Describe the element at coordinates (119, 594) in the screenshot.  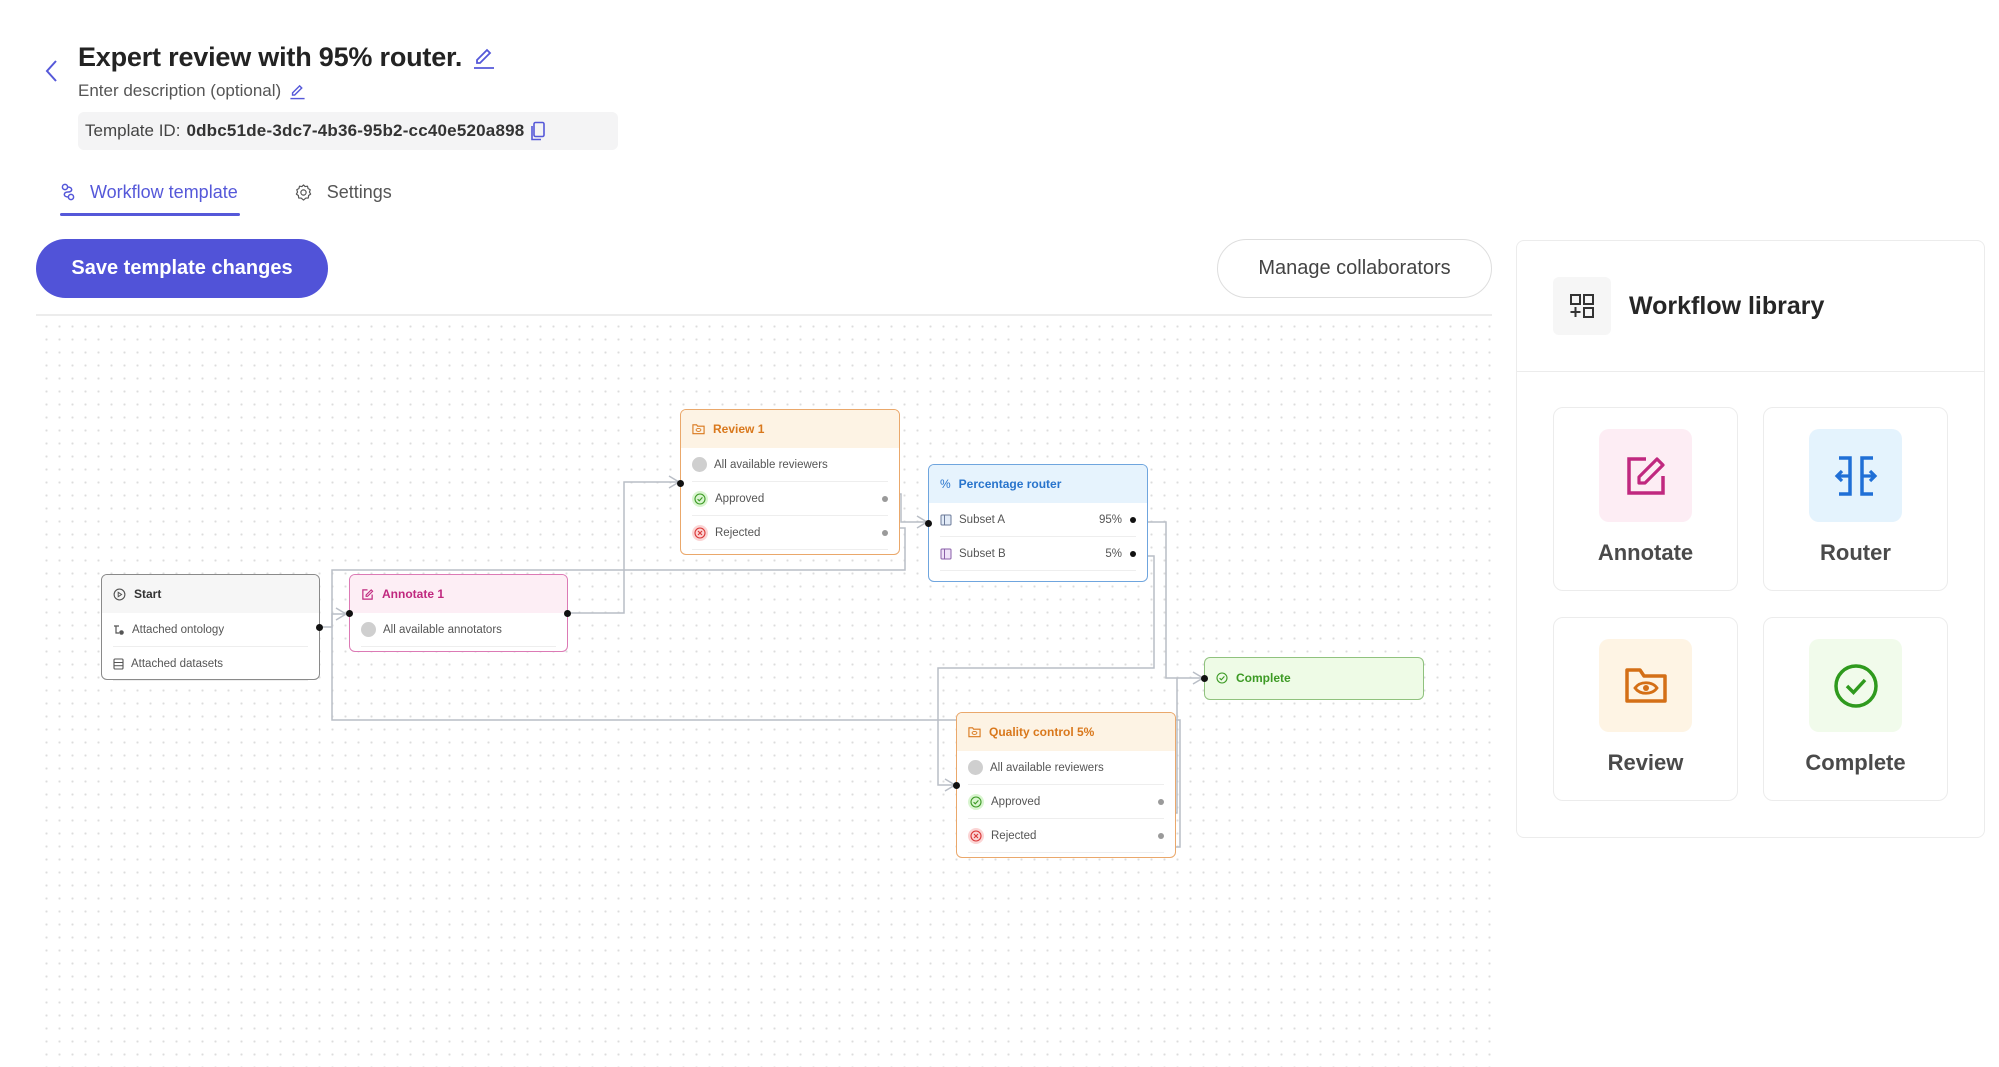
I see `play-circle-icon` at that location.